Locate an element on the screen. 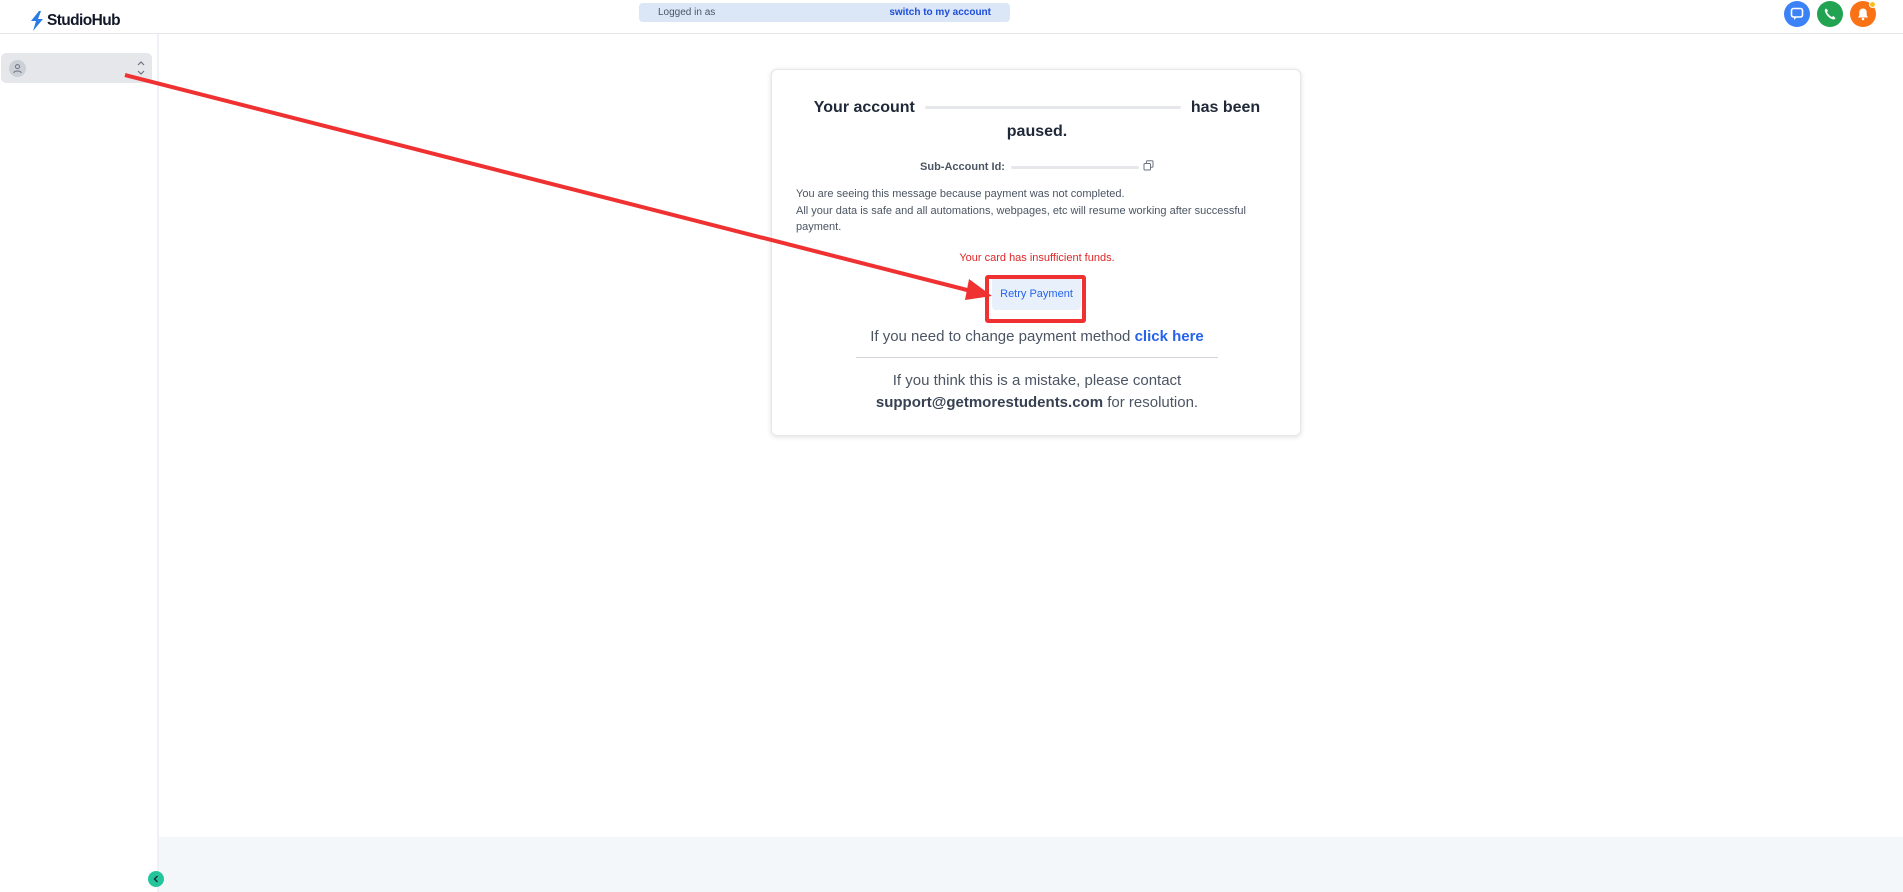 The height and width of the screenshot is (892, 1903). change-method-link: click here is located at coordinates (1169, 336).